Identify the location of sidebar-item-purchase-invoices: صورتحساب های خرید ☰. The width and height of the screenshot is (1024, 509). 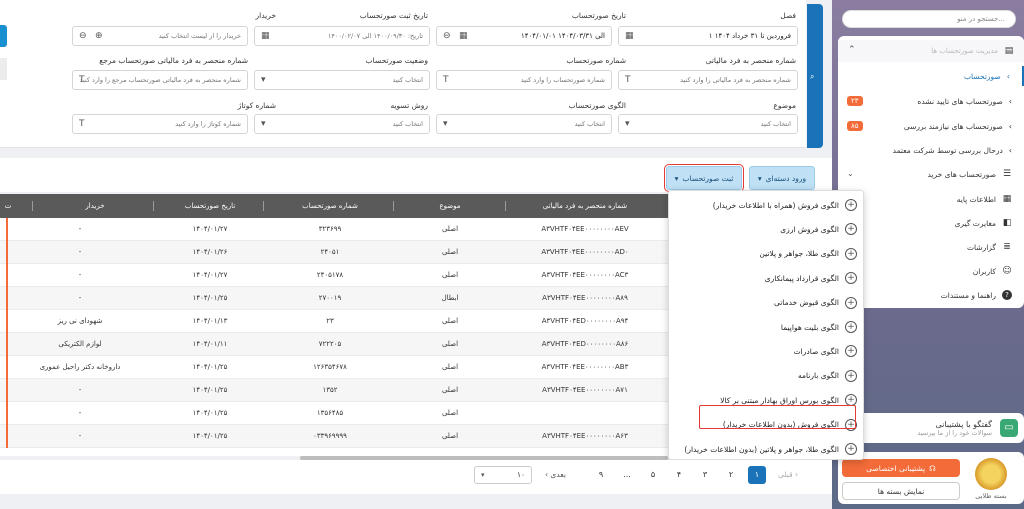
(931, 174).